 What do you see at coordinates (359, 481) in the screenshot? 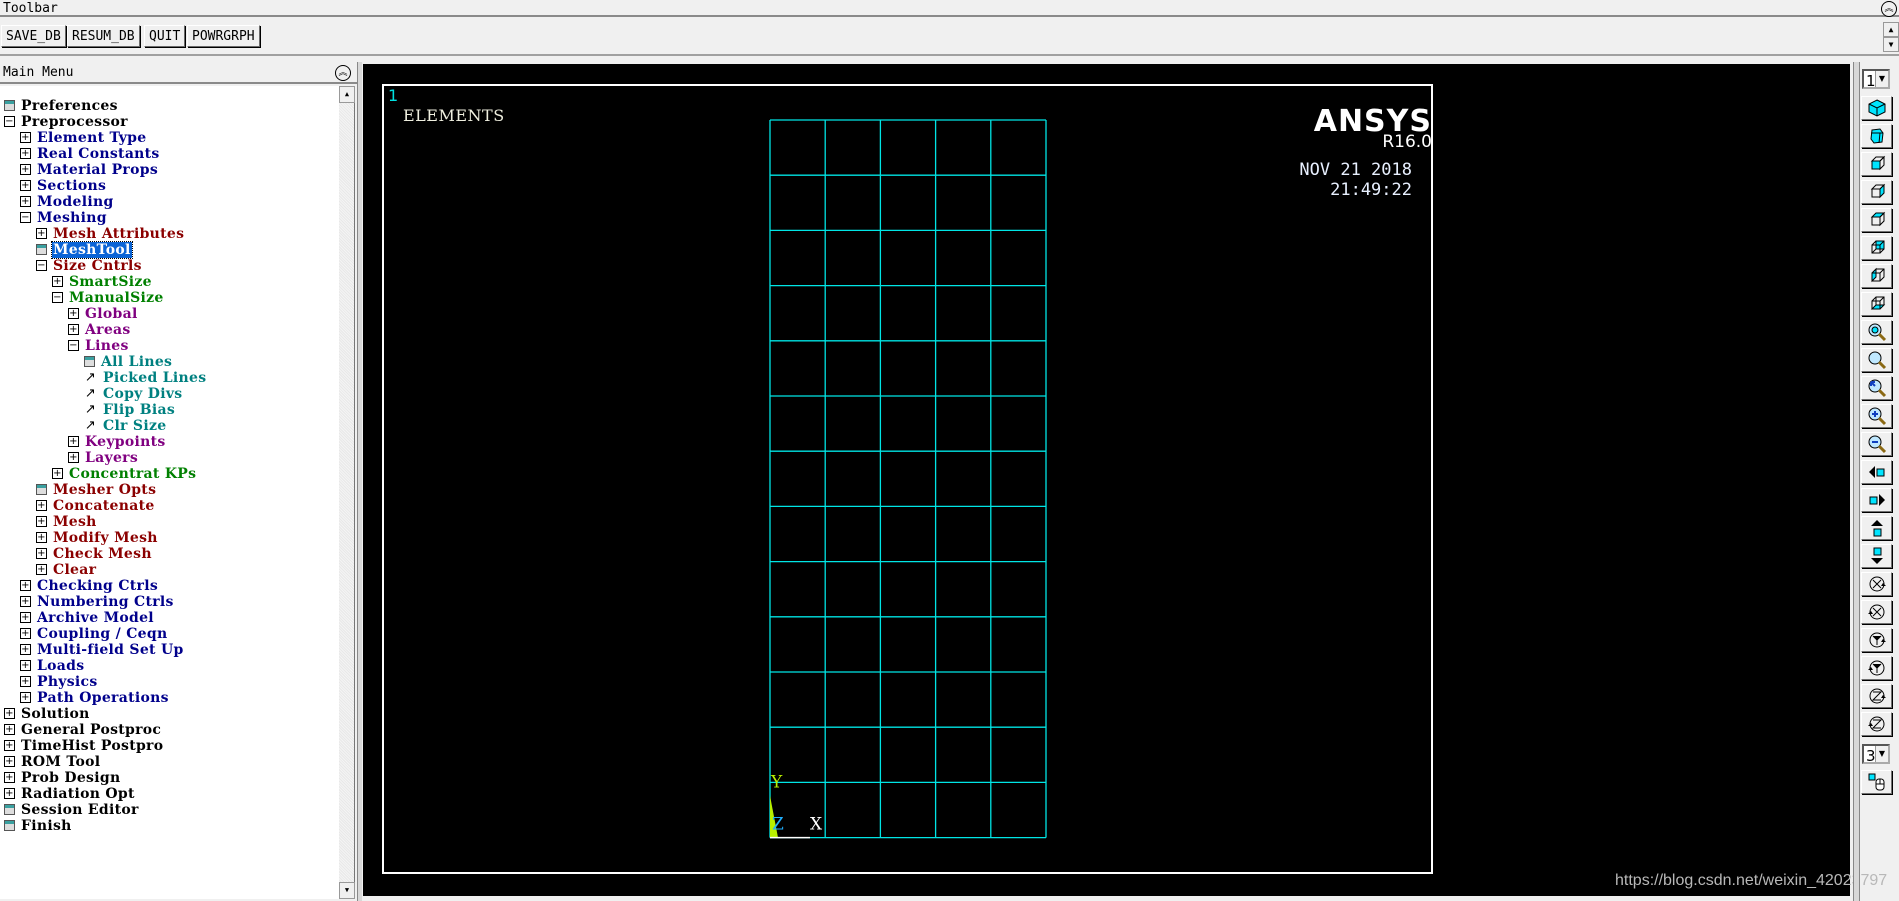
I see `panel-splitter` at bounding box center [359, 481].